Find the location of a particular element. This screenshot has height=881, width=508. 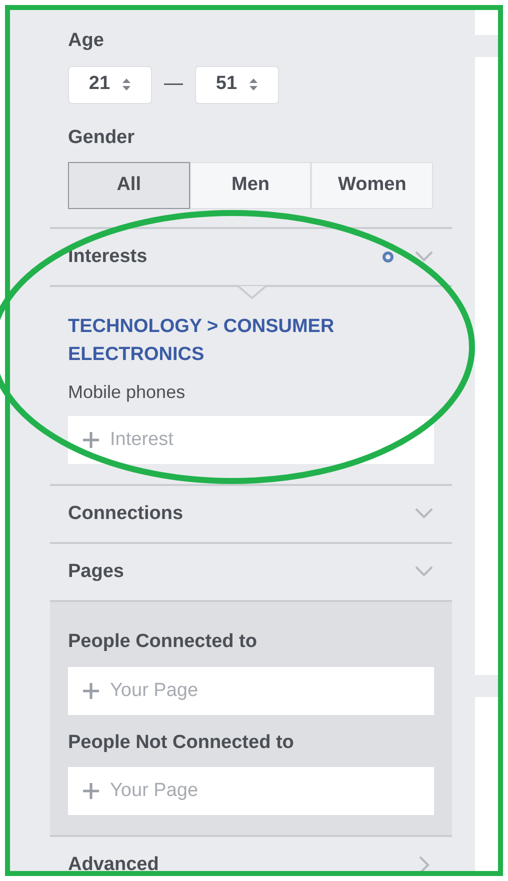

field-label: Age is located at coordinates (86, 41).